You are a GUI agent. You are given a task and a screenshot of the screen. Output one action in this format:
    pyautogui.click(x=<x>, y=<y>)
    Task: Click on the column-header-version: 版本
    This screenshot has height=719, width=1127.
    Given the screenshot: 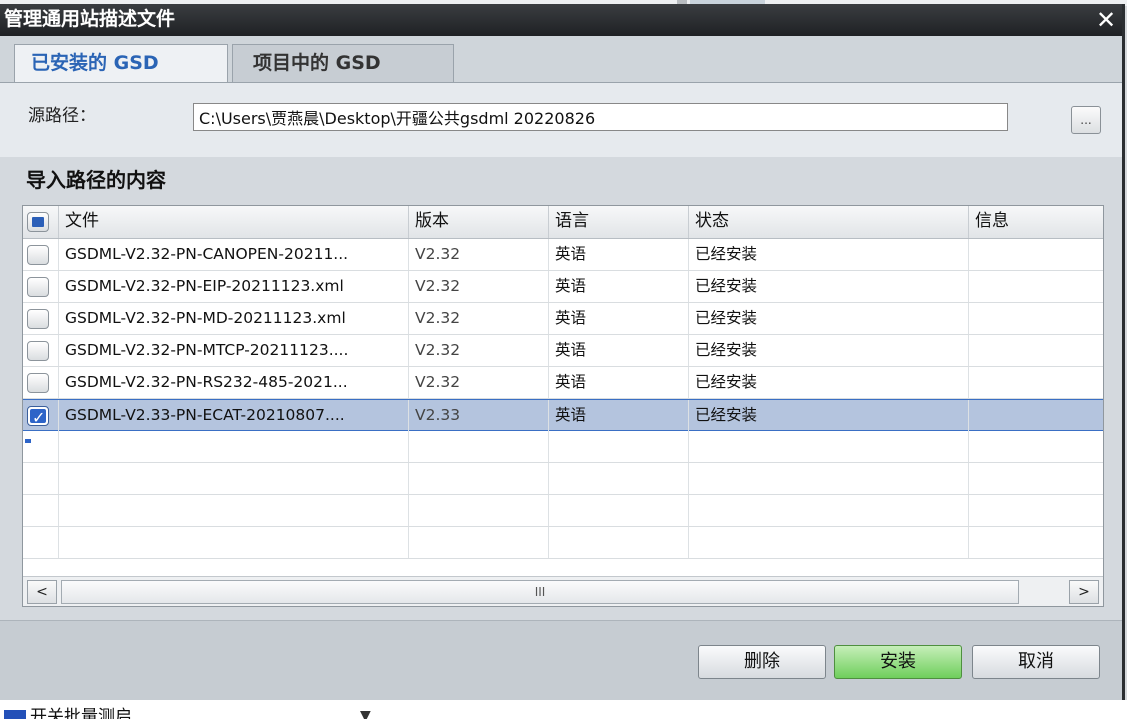 What is the action you would take?
    pyautogui.click(x=479, y=222)
    